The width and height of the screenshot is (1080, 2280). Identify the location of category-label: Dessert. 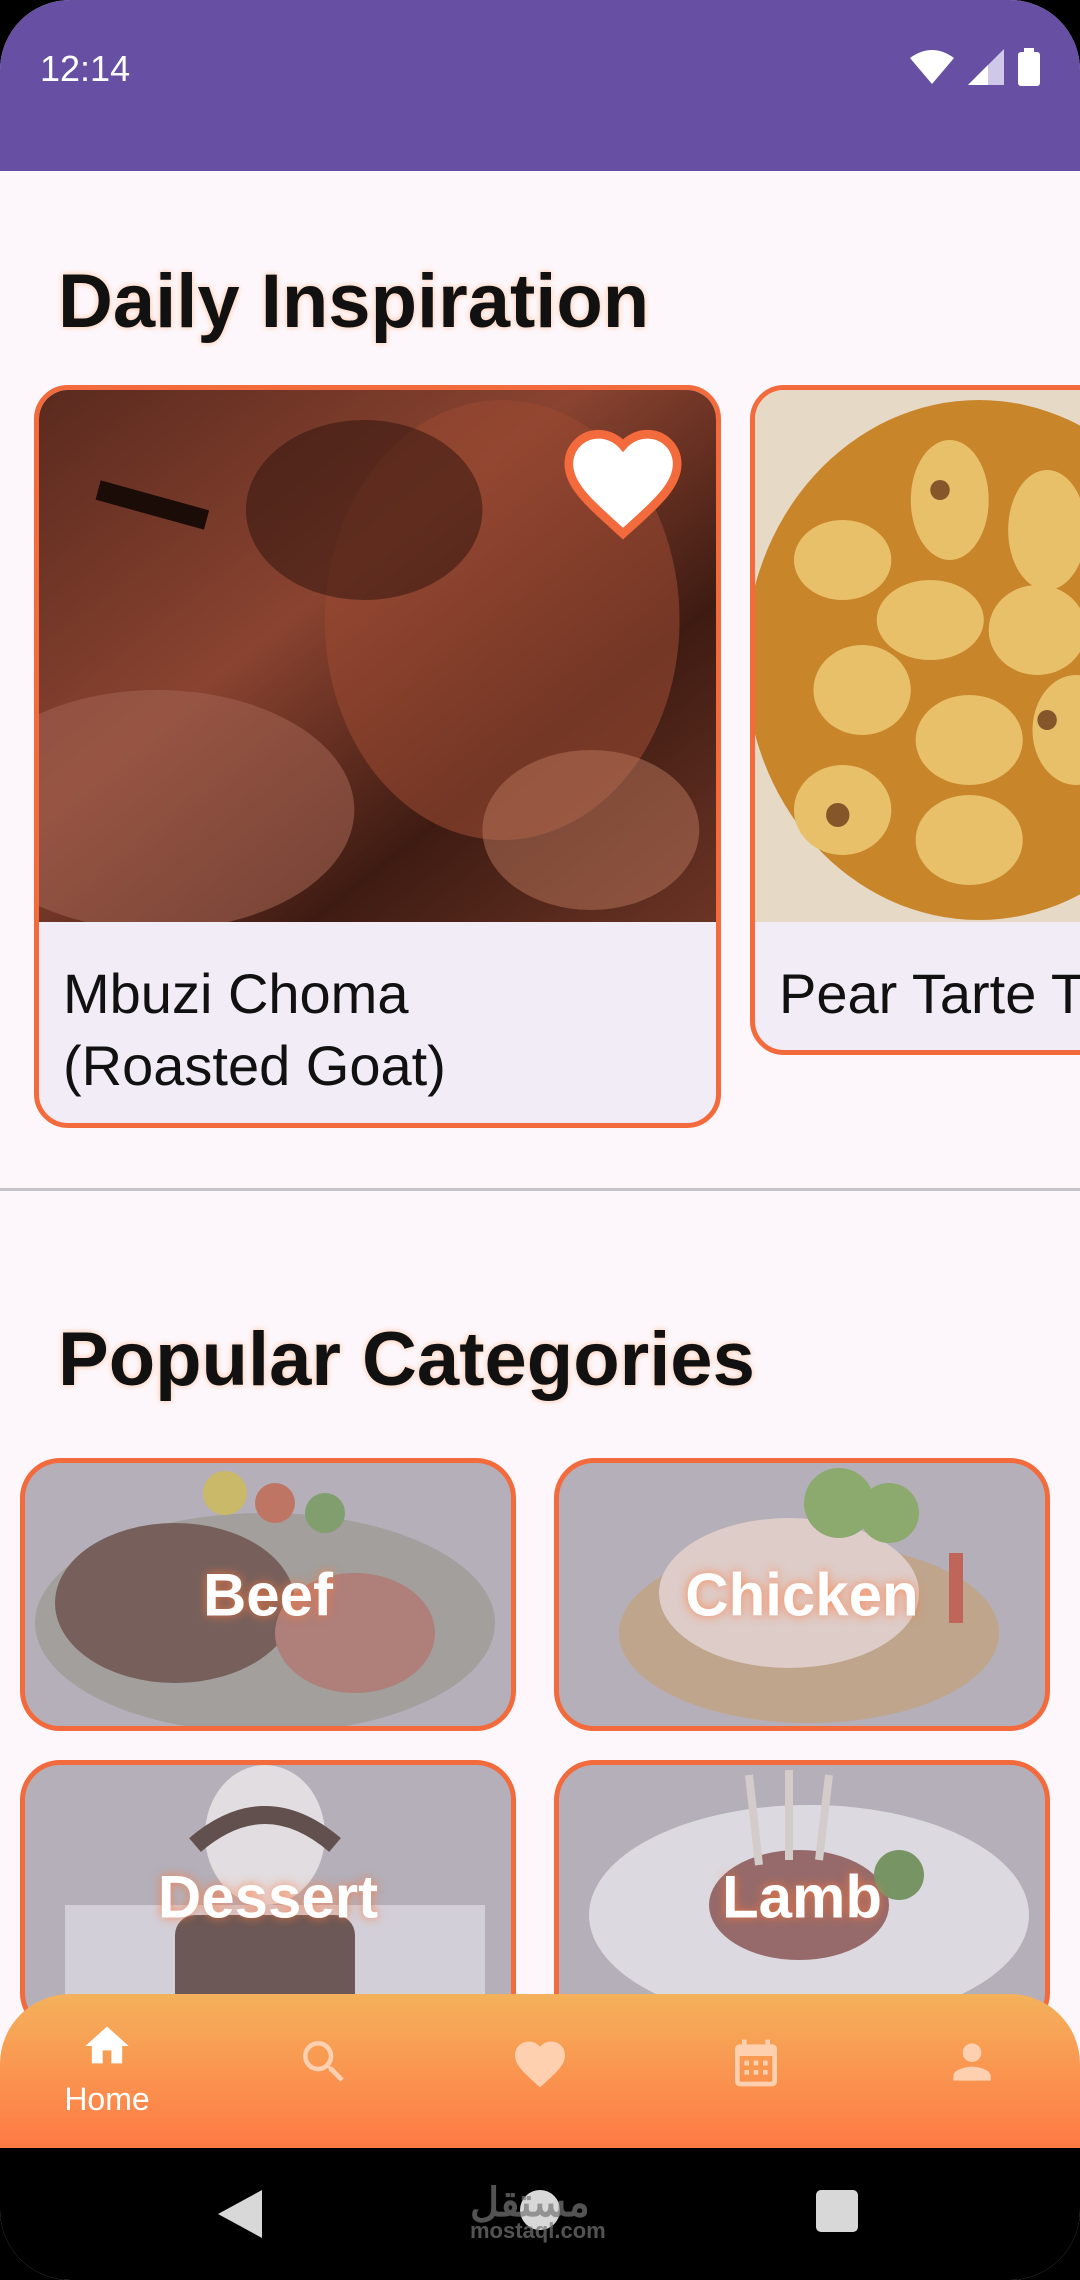
(268, 1896).